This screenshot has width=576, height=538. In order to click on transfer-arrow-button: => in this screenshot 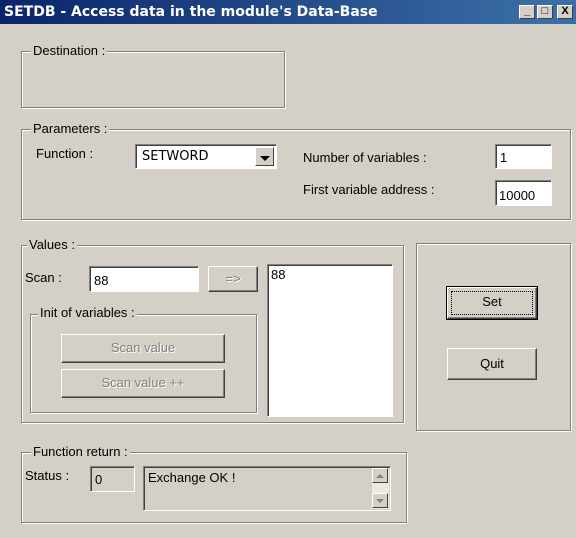, I will do `click(233, 279)`.